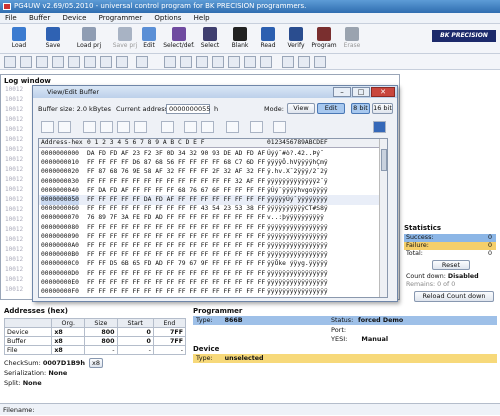  Describe the element at coordinates (125, 34) in the screenshot. I see `project-save-icon` at that location.